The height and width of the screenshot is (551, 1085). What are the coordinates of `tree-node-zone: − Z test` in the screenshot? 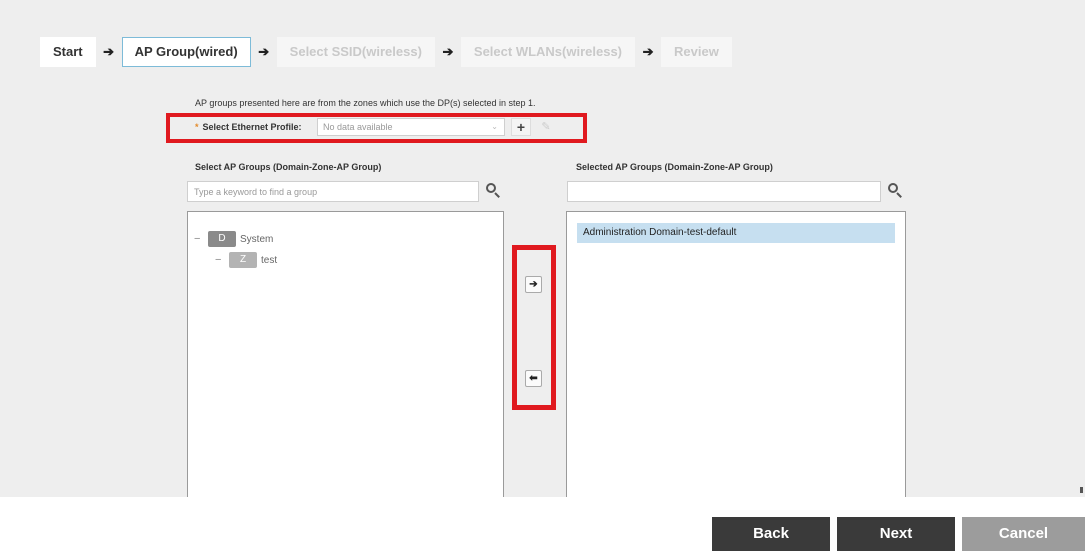 It's located at (246, 260).